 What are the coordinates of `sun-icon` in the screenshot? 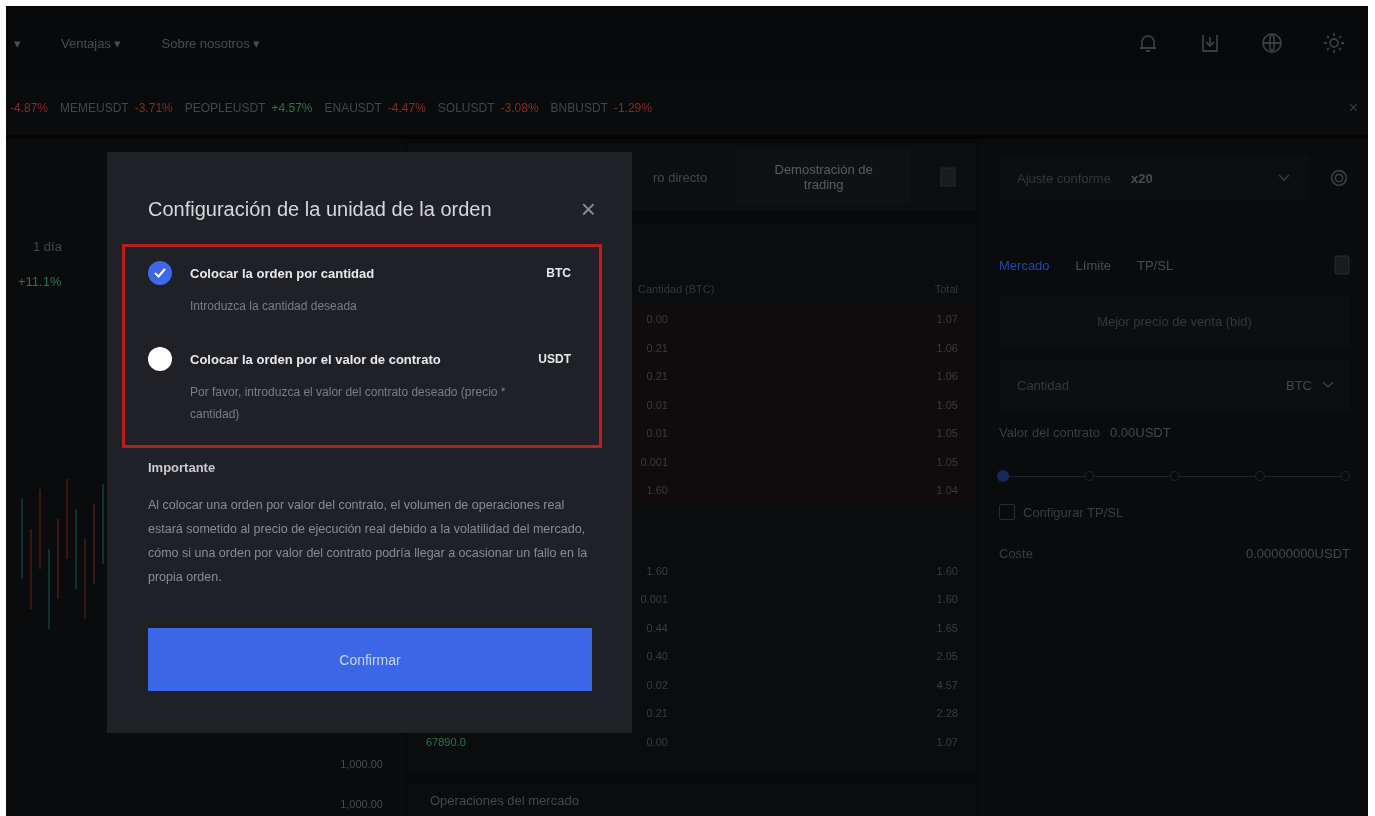 It's located at (1334, 43).